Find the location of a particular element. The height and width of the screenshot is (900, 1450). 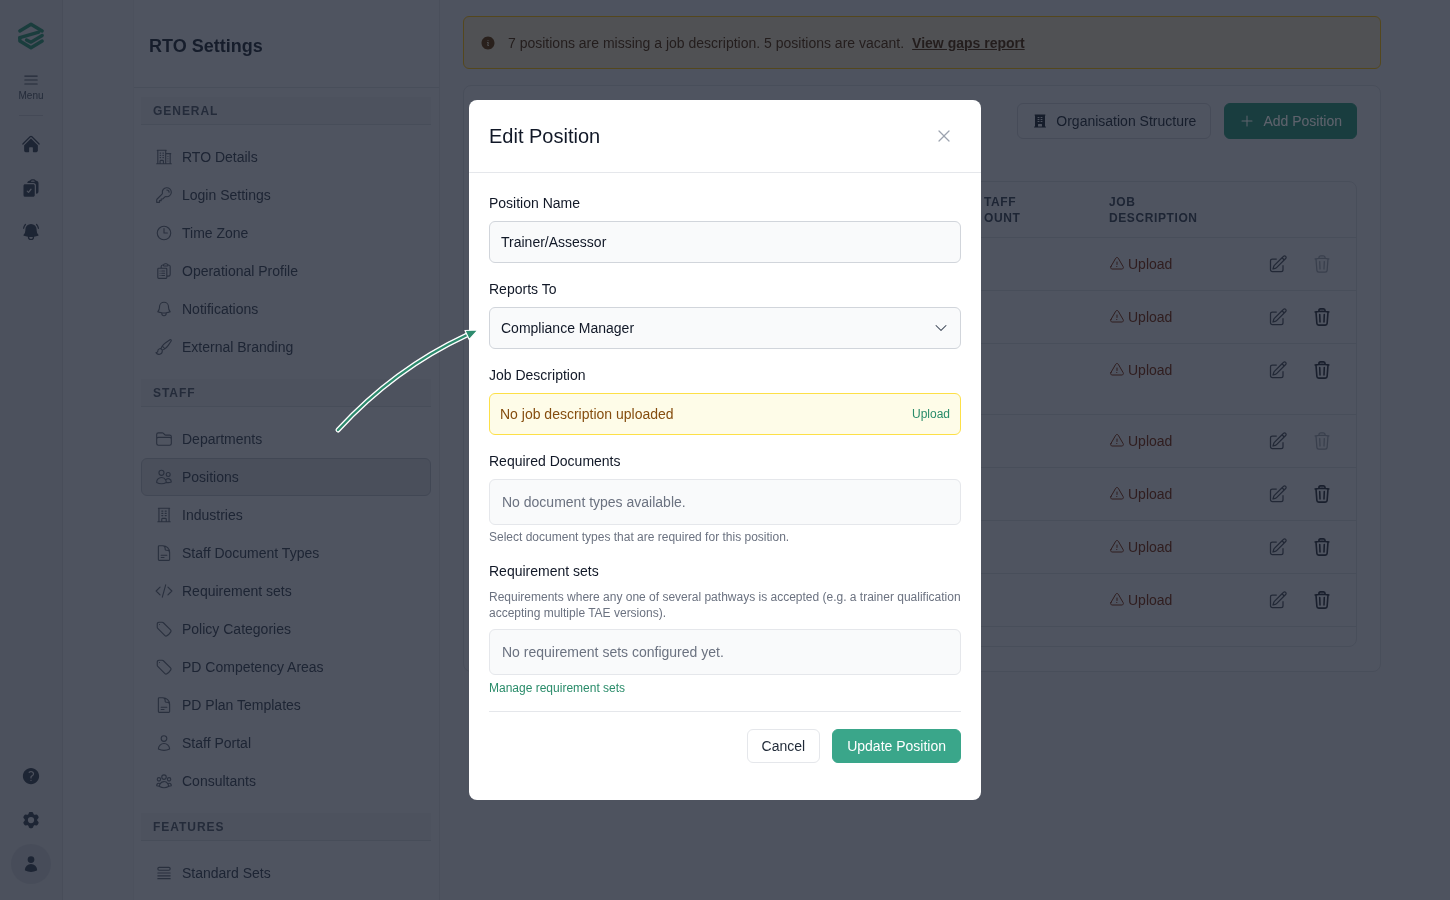

clock-icon is located at coordinates (164, 233).